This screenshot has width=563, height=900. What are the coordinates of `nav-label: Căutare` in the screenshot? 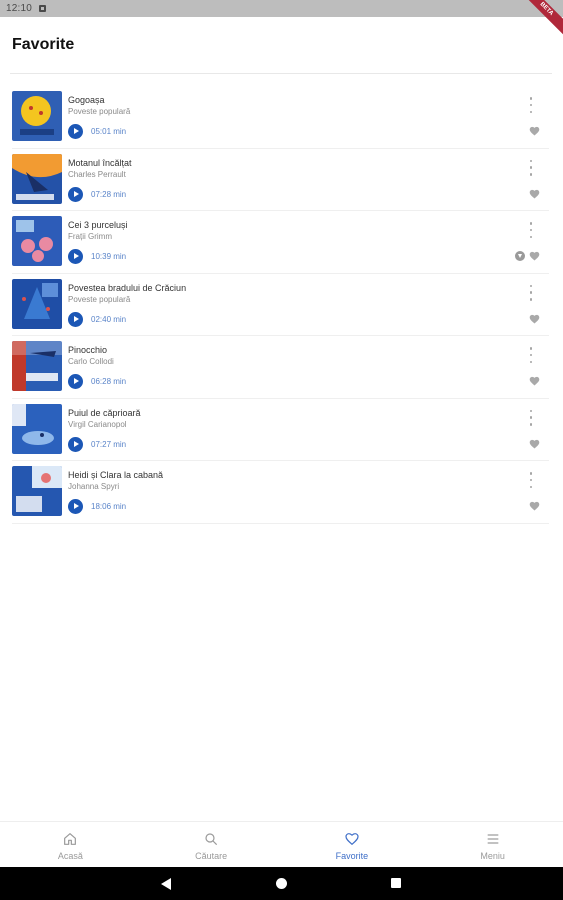 It's located at (211, 856).